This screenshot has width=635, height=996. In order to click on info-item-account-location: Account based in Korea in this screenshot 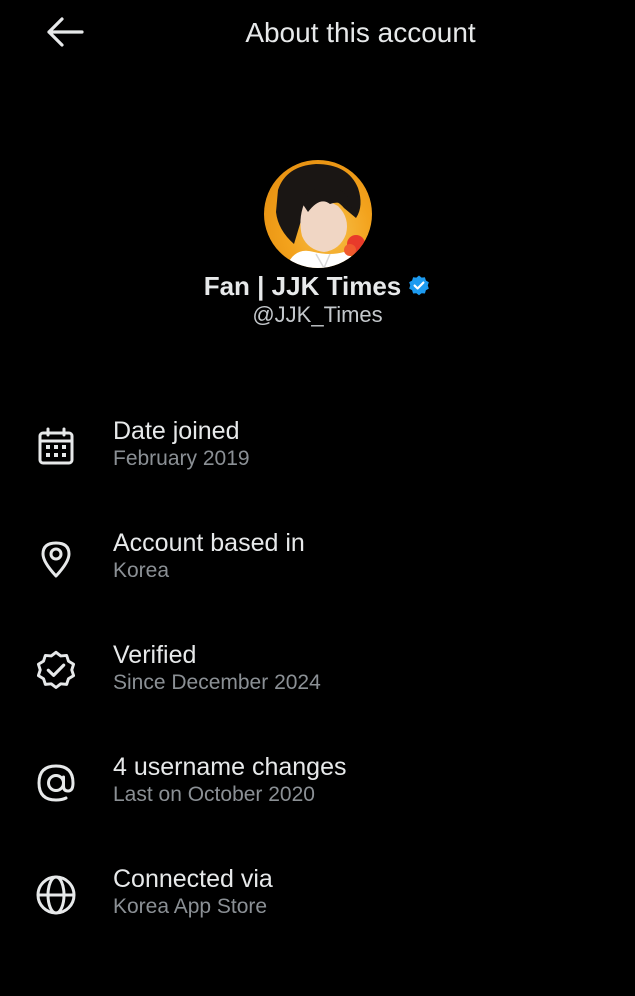, I will do `click(317, 574)`.